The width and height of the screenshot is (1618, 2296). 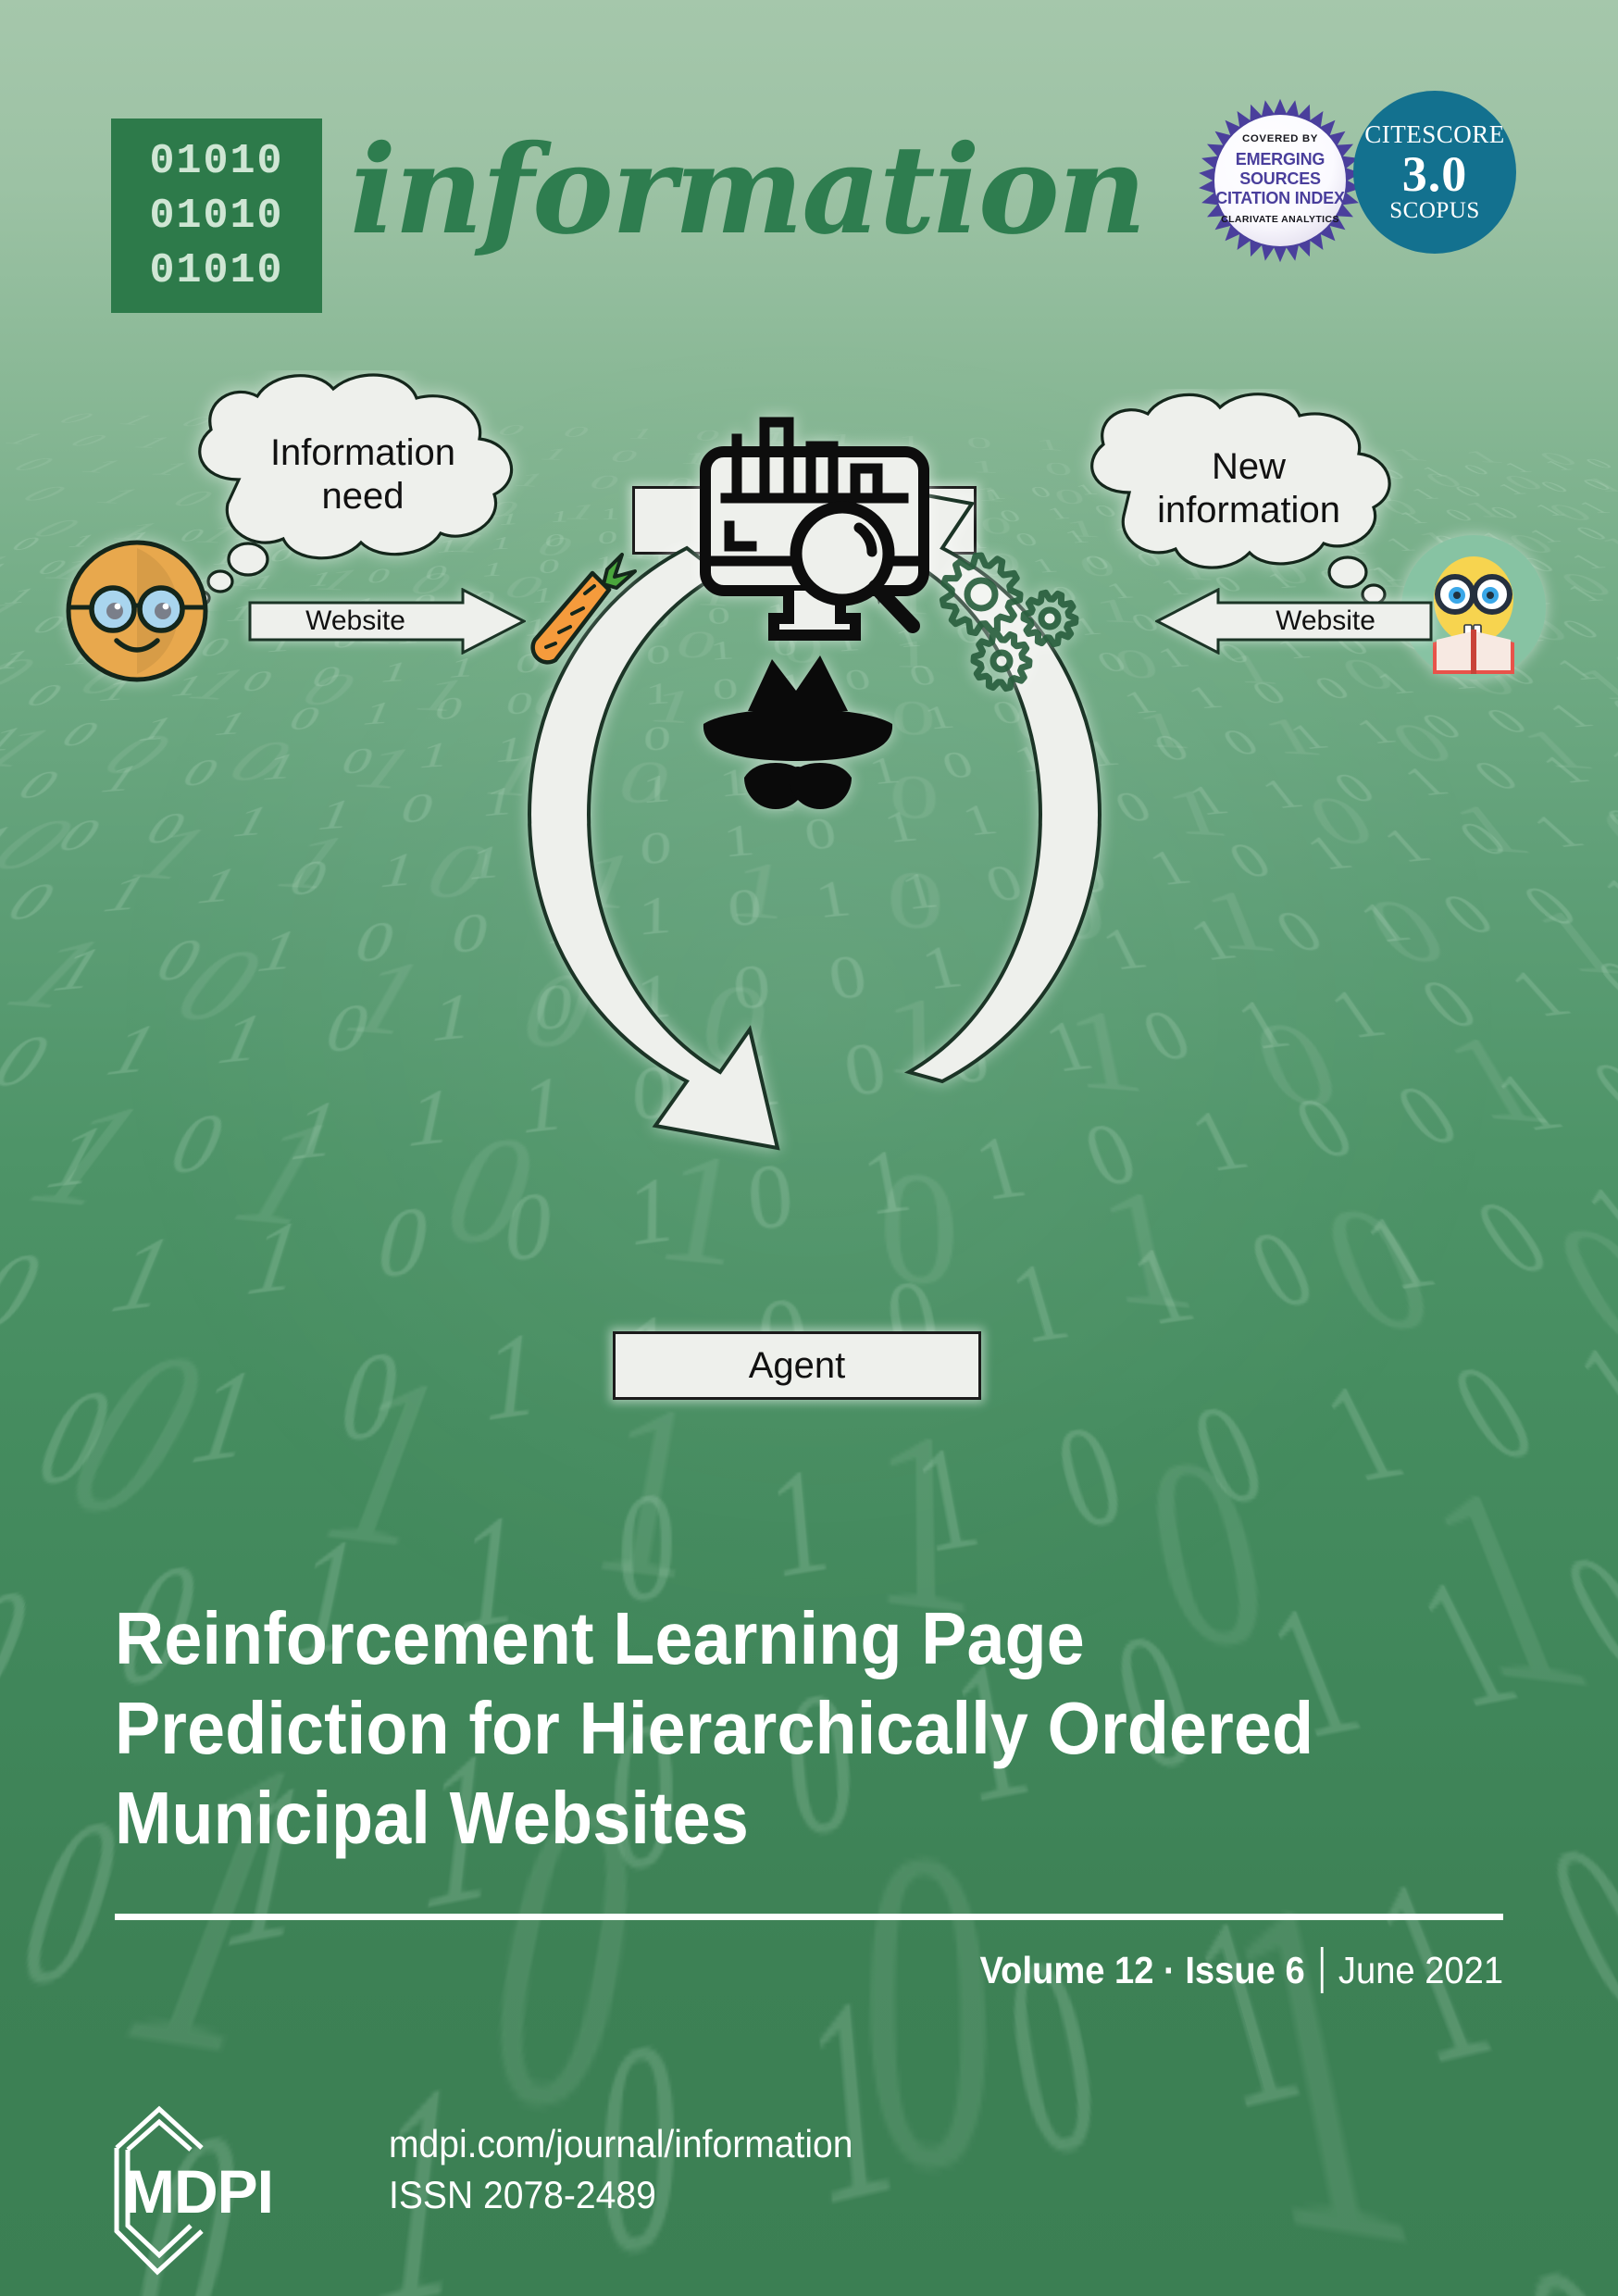 What do you see at coordinates (1280, 220) in the screenshot?
I see `esci-provider: CLARIVATE ANALYTICS` at bounding box center [1280, 220].